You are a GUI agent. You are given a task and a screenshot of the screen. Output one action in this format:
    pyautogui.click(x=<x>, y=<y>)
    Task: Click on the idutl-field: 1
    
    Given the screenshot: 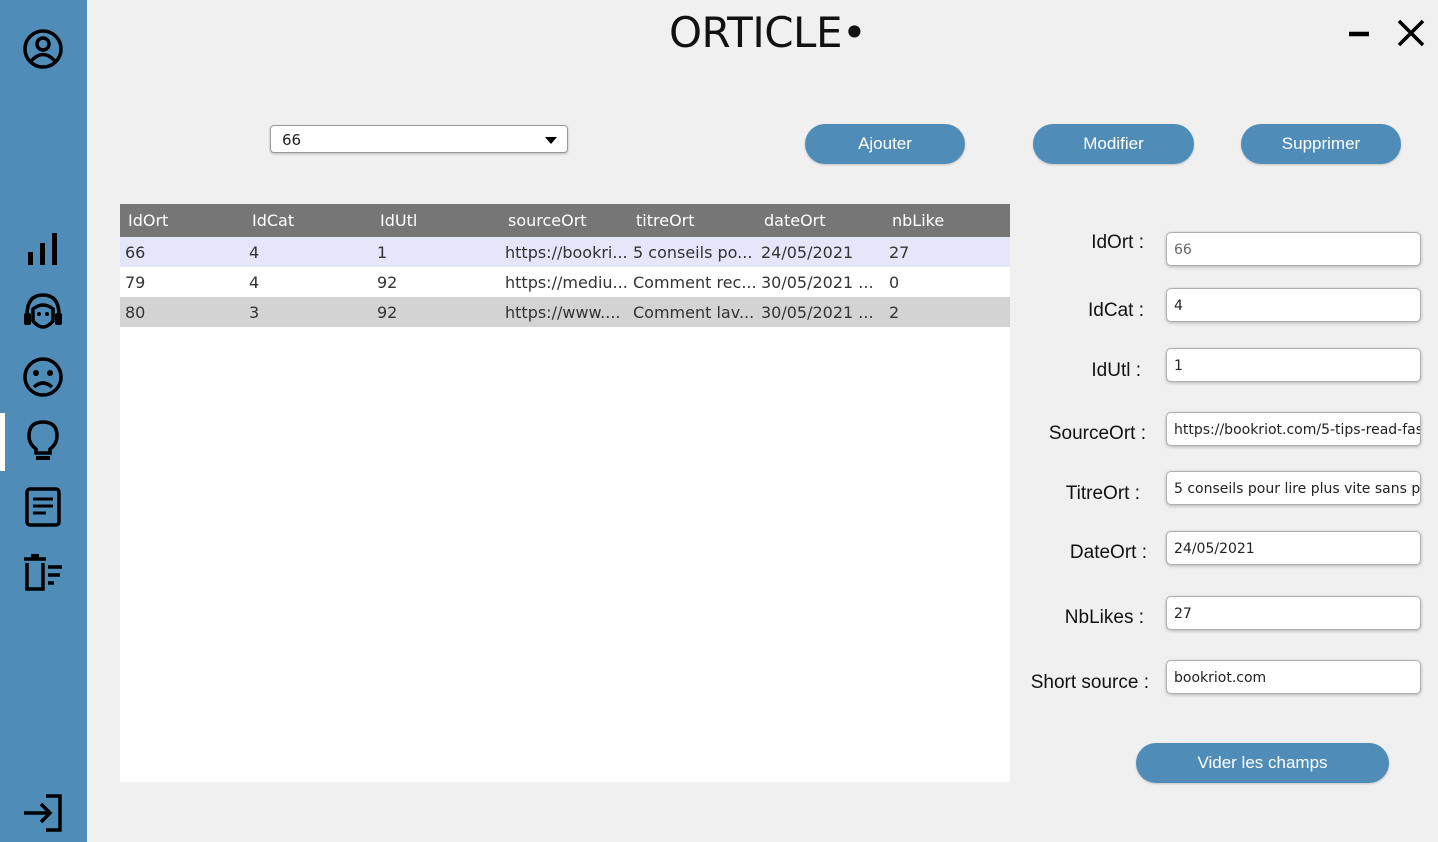 What is the action you would take?
    pyautogui.click(x=1293, y=365)
    